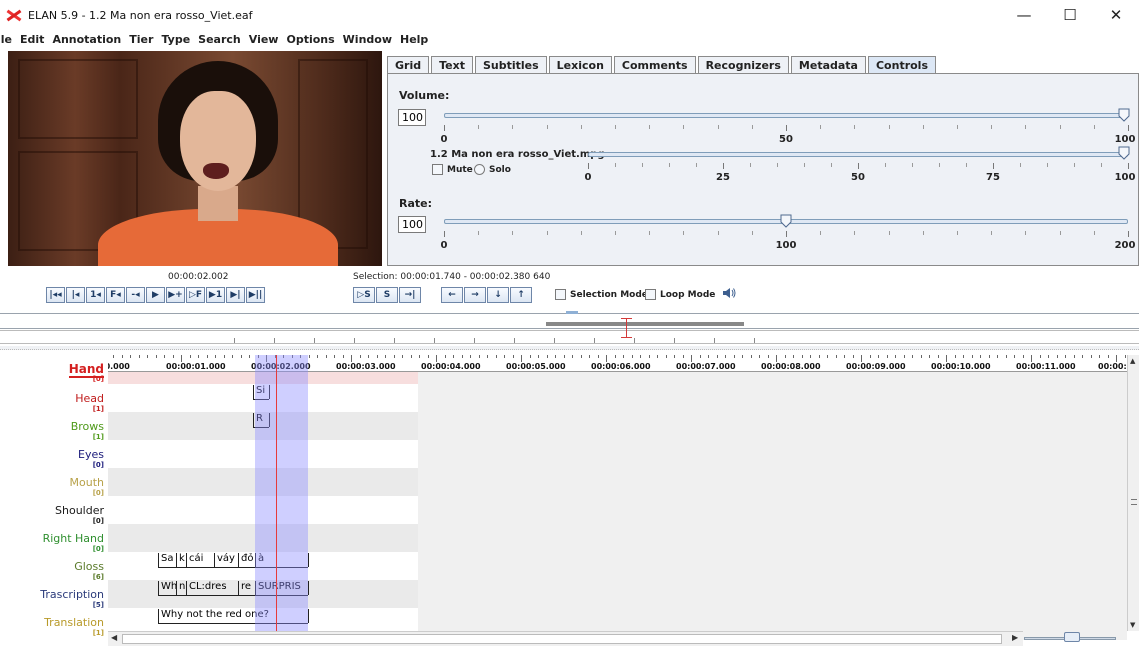  What do you see at coordinates (412, 224) in the screenshot?
I see `rate-value-field: 100` at bounding box center [412, 224].